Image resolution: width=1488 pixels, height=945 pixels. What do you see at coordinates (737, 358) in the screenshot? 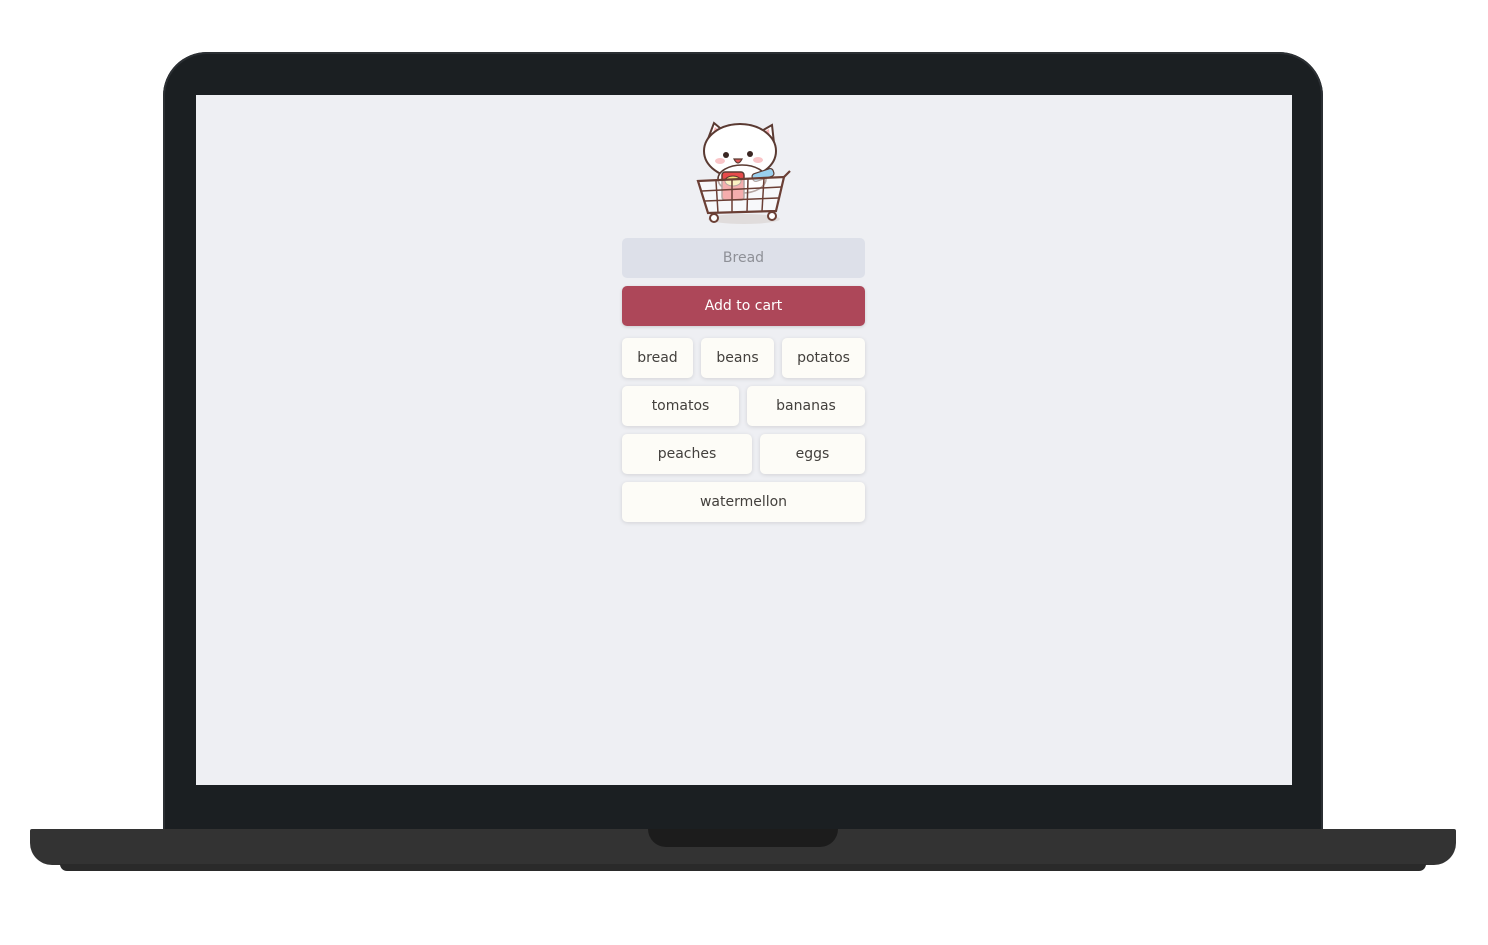
I see `item-chip-beans: beans` at bounding box center [737, 358].